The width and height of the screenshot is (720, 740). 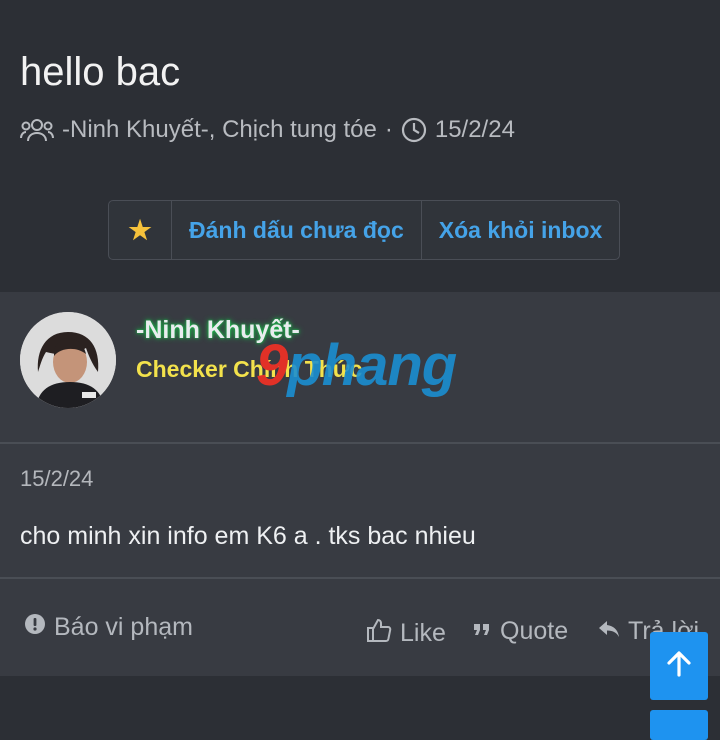 I want to click on star-button: ★, so click(x=140, y=230).